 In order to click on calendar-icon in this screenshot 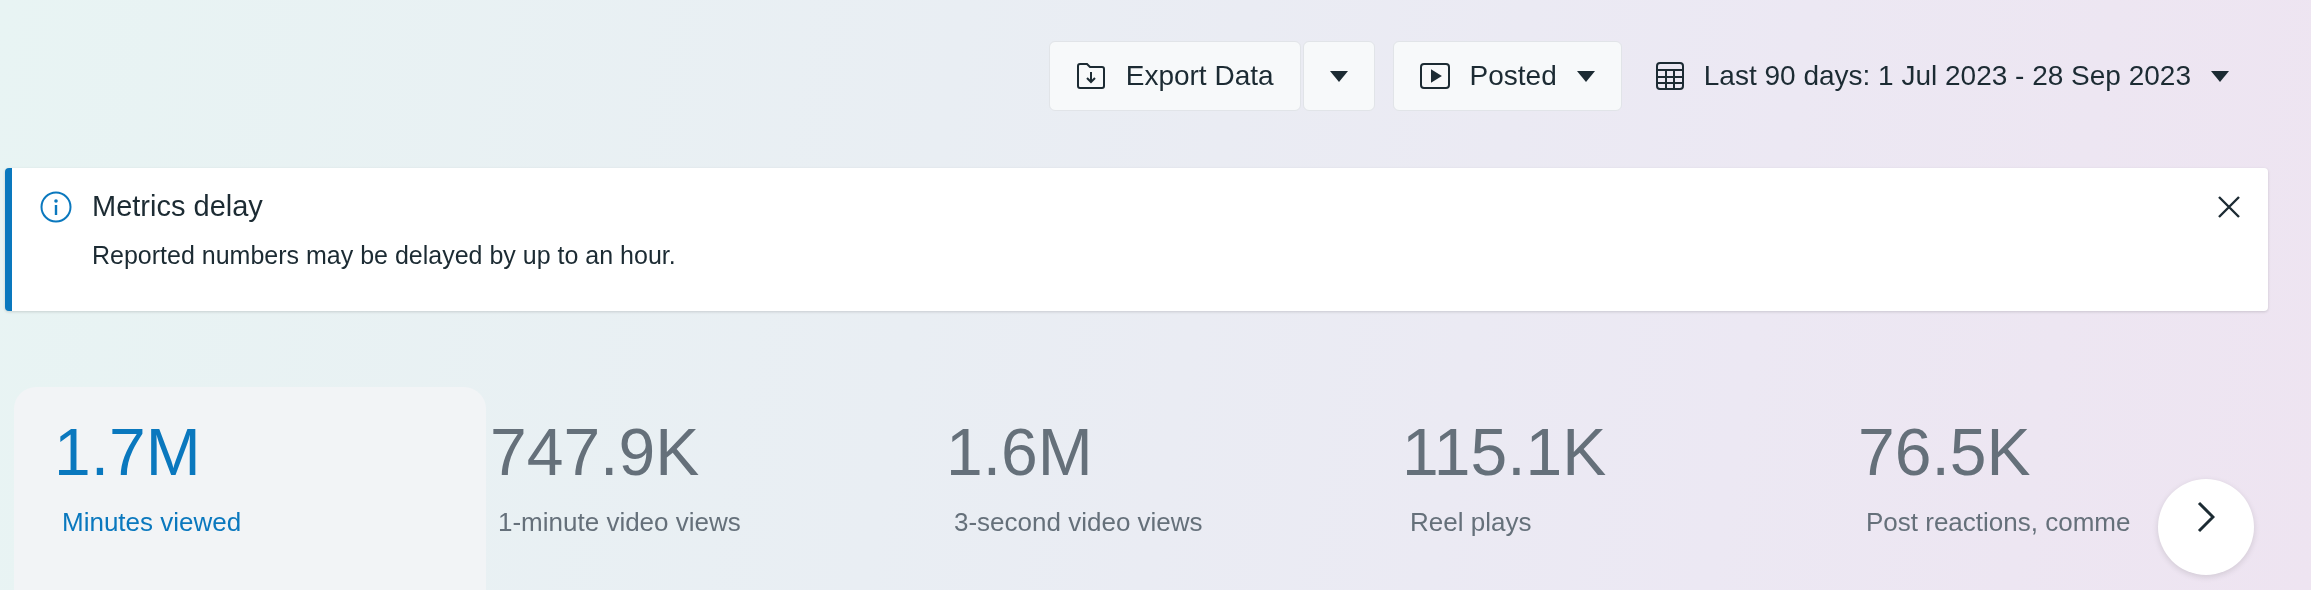, I will do `click(1669, 76)`.